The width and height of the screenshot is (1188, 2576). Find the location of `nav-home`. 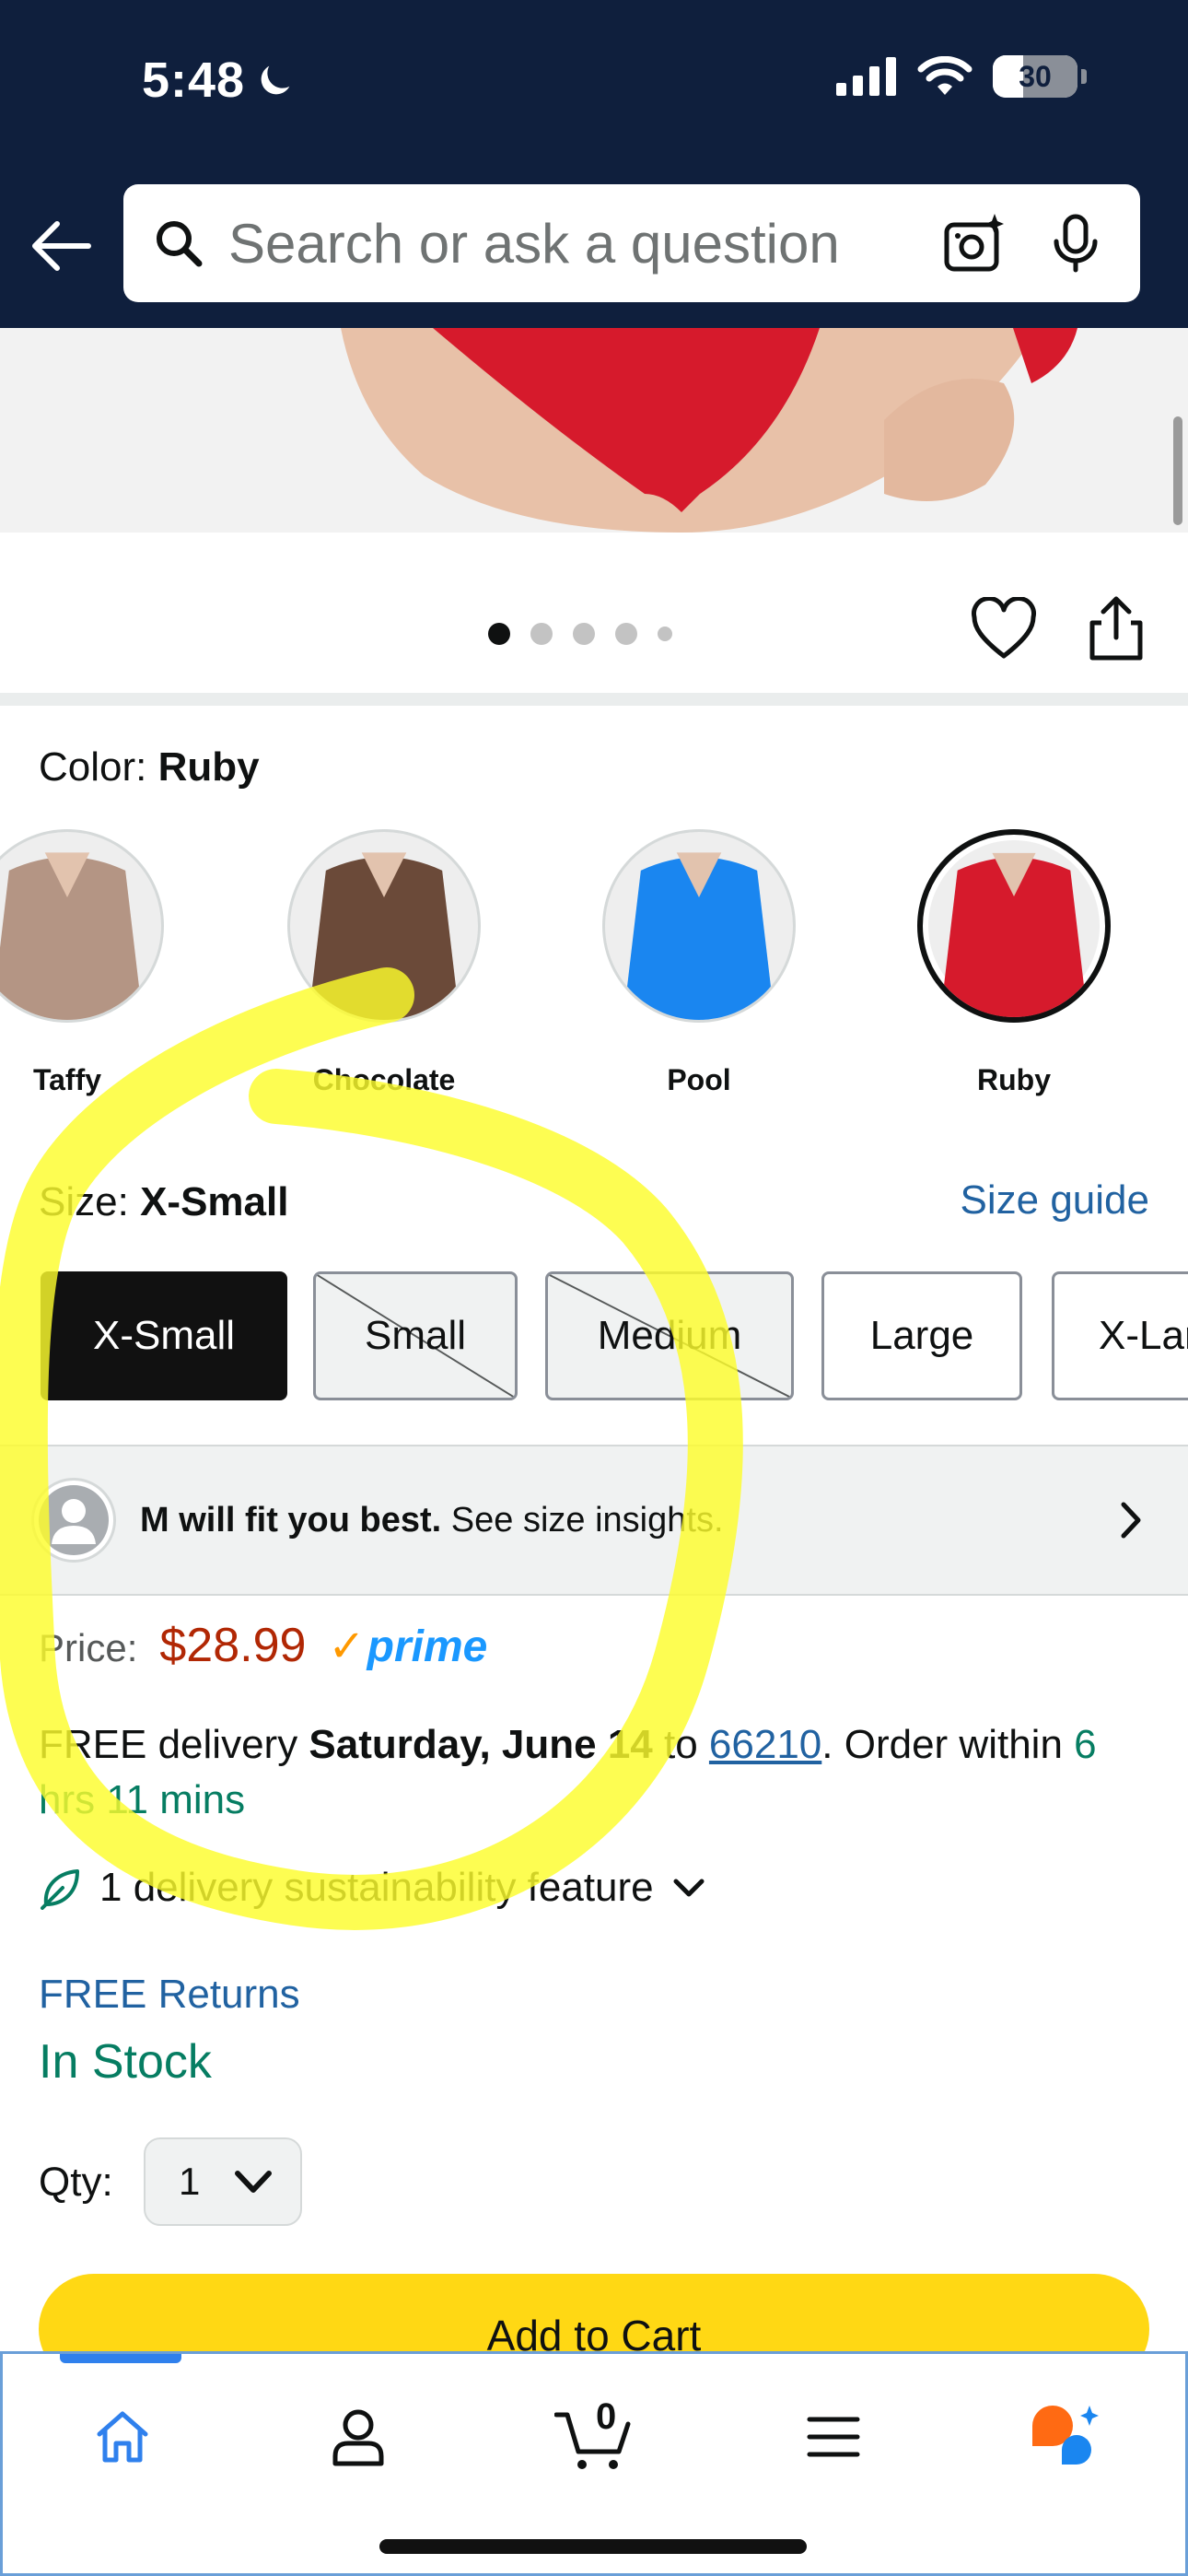

nav-home is located at coordinates (122, 2437).